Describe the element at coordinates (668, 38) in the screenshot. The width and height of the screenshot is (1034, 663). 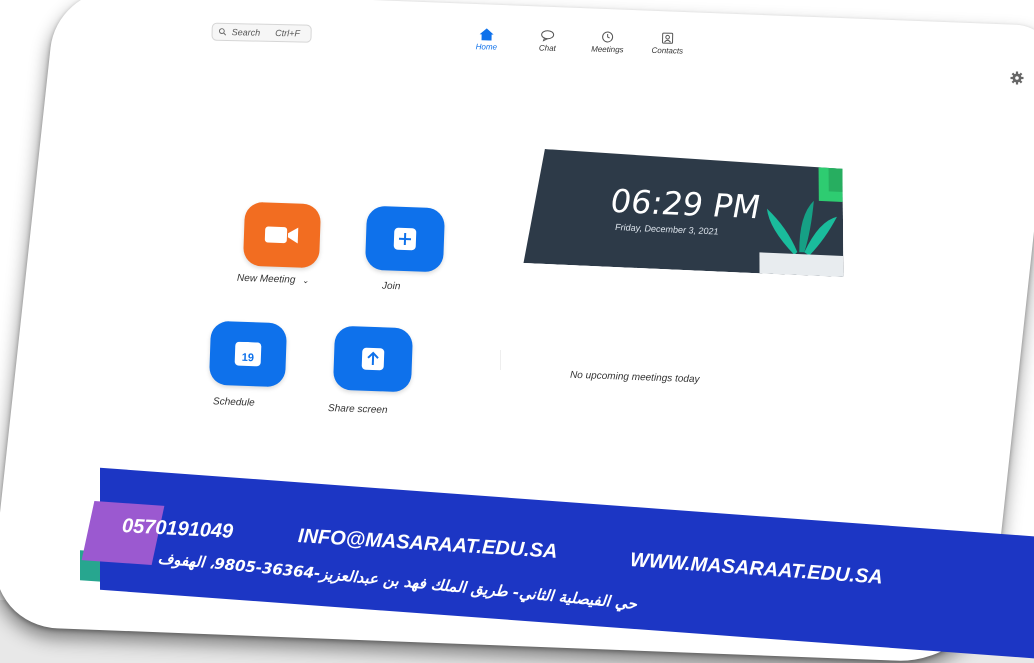
I see `contacts-icon` at that location.